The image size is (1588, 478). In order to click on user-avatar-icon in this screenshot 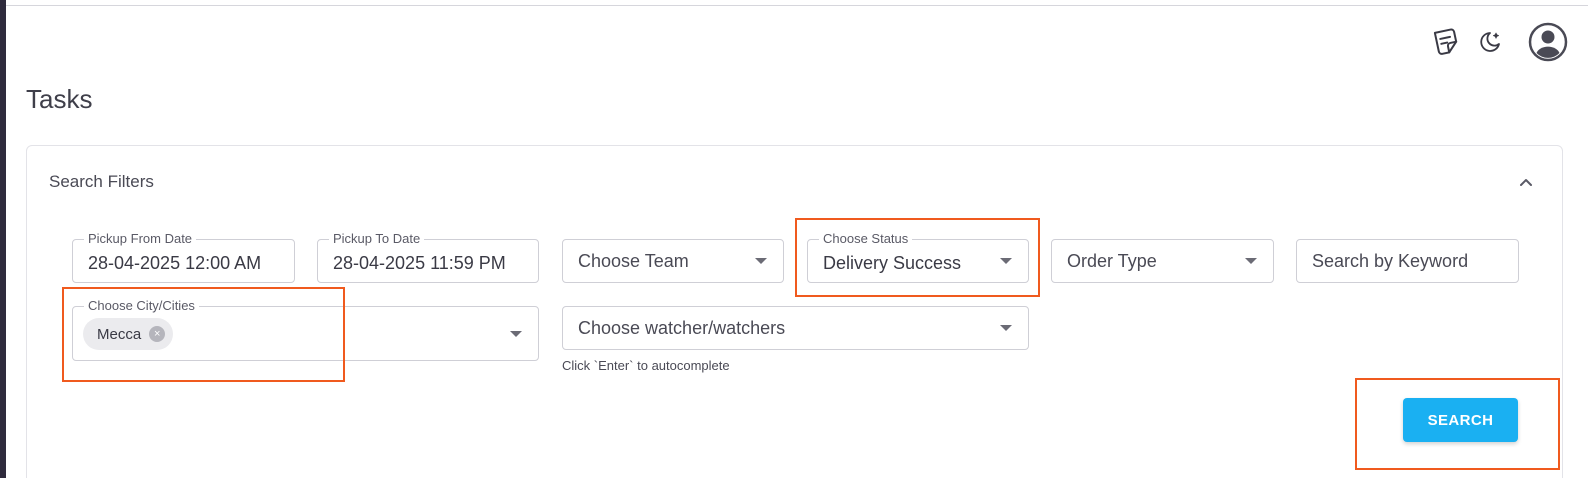, I will do `click(1548, 42)`.